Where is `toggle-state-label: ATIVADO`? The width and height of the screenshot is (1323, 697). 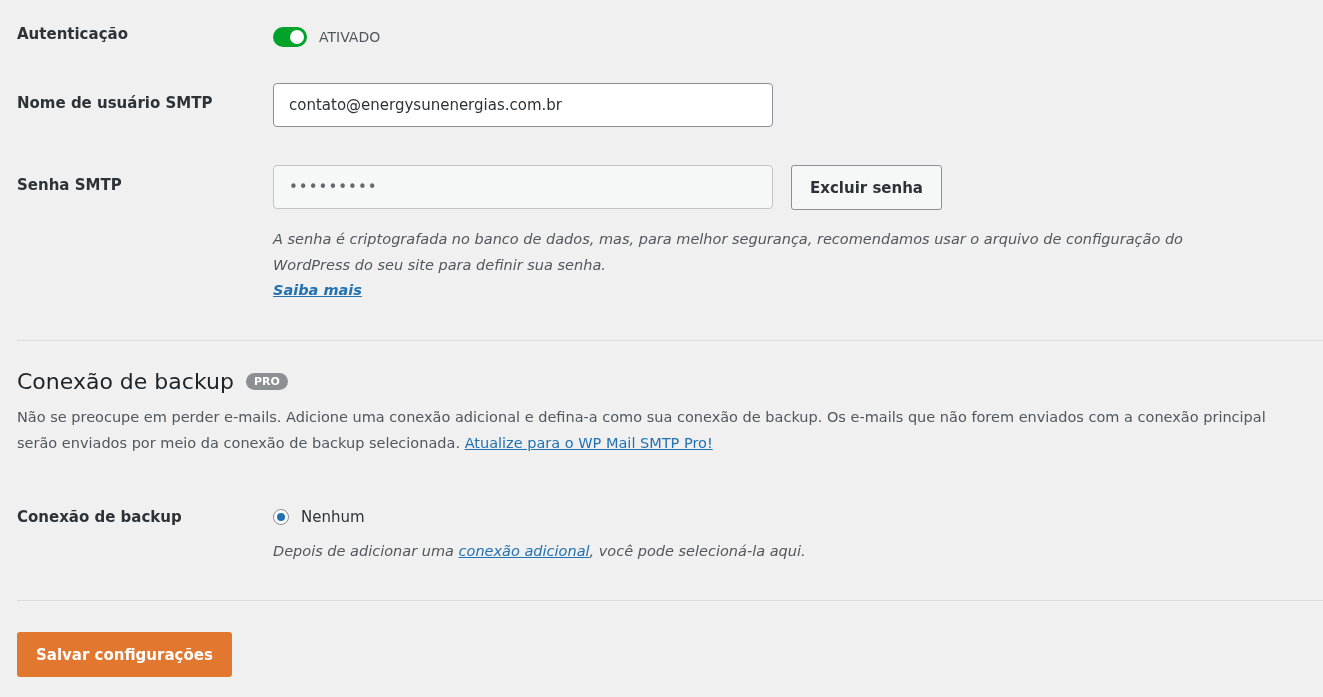
toggle-state-label: ATIVADO is located at coordinates (350, 37).